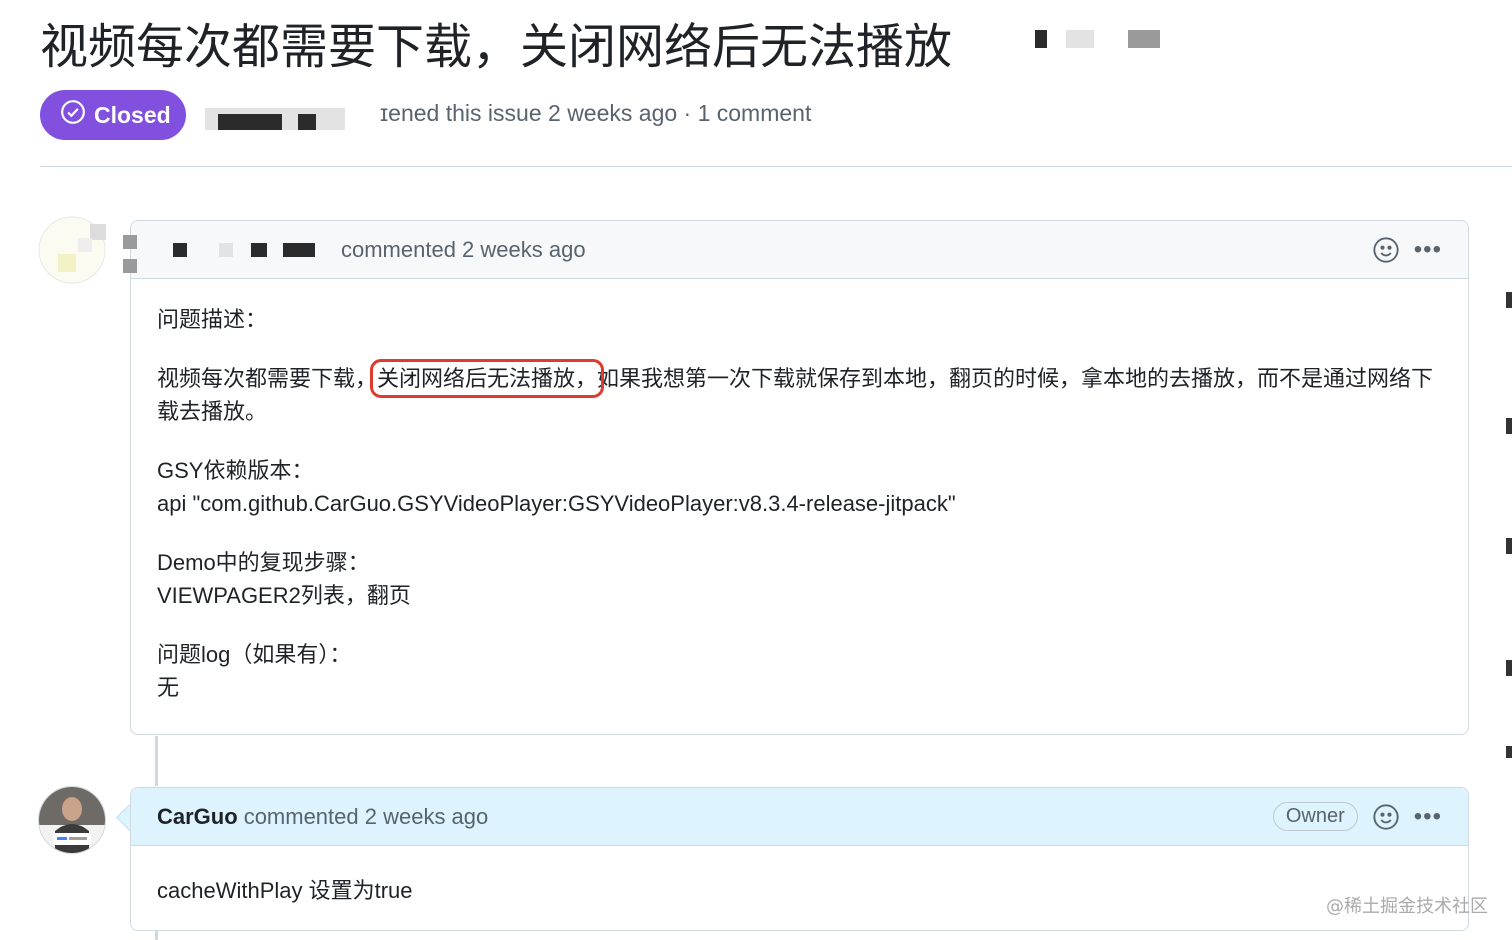 The width and height of the screenshot is (1512, 940). I want to click on state-label: Closed, so click(132, 114).